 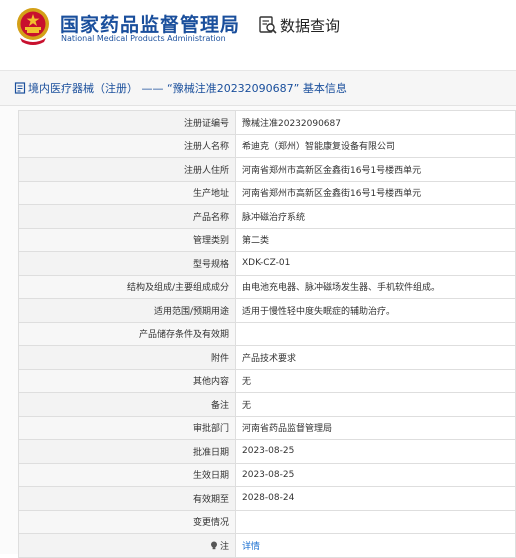 I want to click on row-label: 型号规格, so click(x=127, y=263).